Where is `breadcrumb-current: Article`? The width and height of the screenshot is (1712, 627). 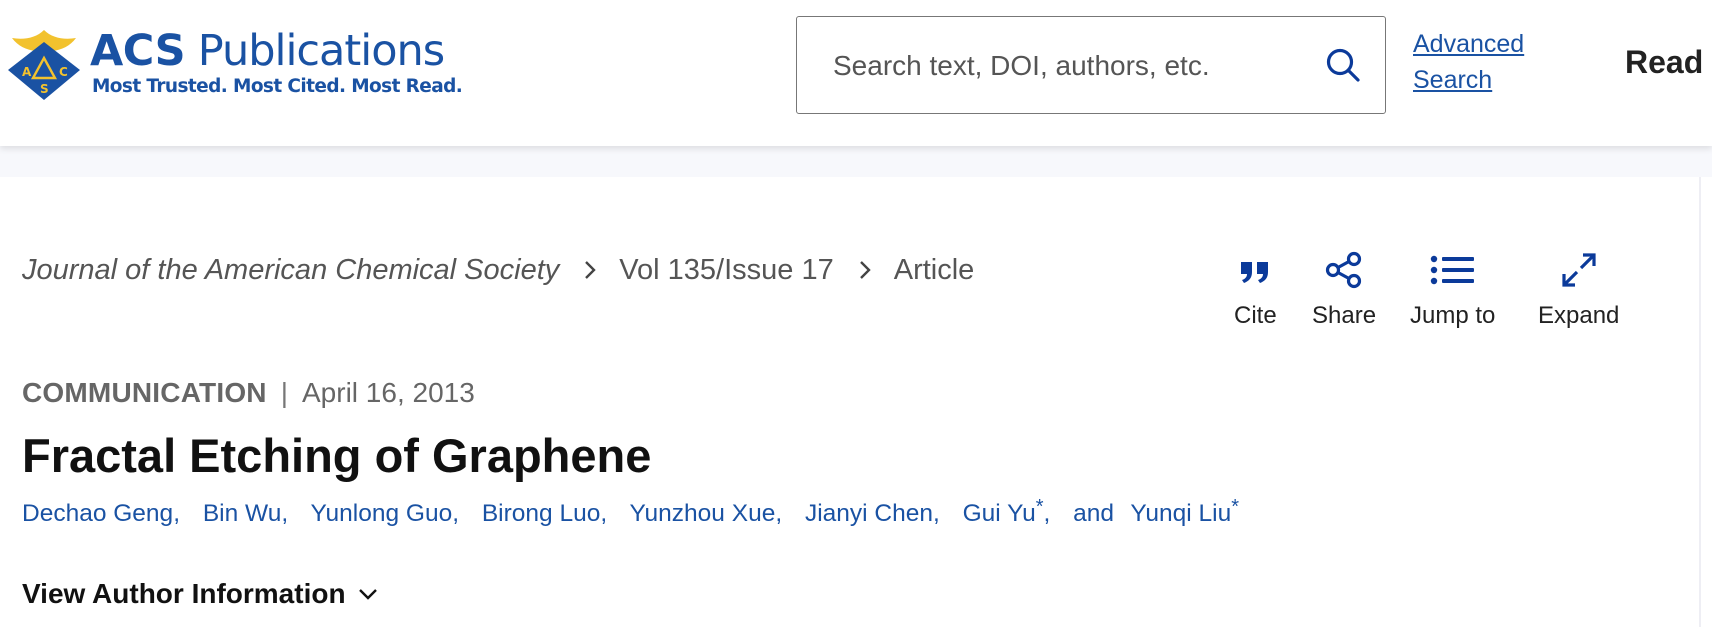
breadcrumb-current: Article is located at coordinates (934, 269).